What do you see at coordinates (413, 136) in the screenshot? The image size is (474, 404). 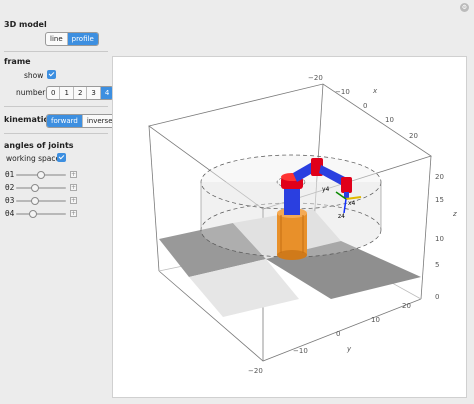 I see `x-tick: 20` at bounding box center [413, 136].